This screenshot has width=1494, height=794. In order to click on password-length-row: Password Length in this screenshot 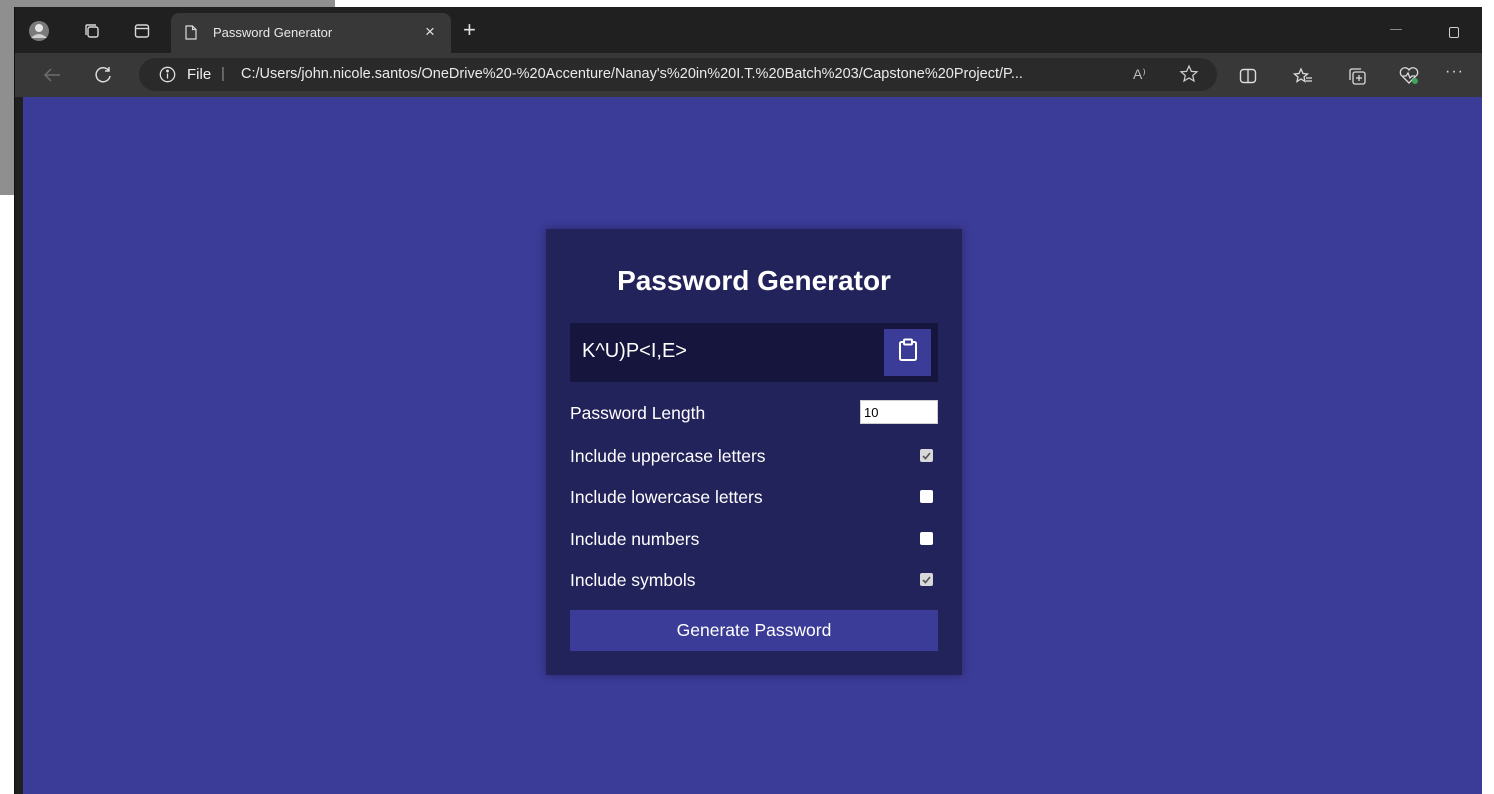, I will do `click(754, 413)`.